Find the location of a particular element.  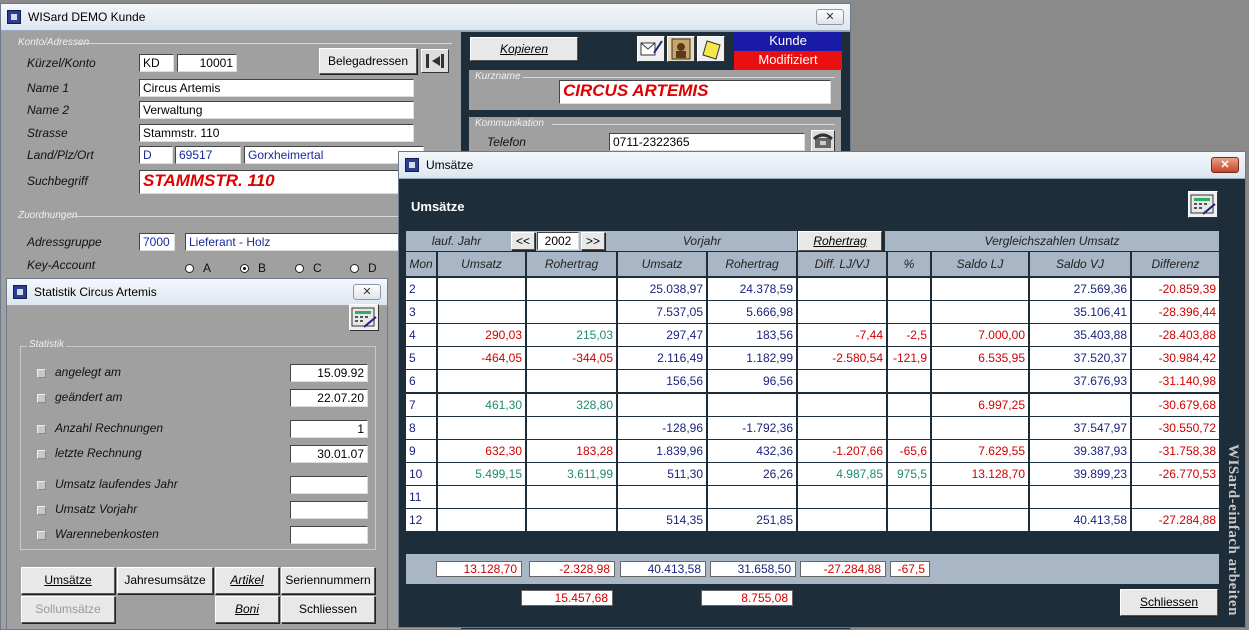

stat-row-value: 1 is located at coordinates (329, 429).